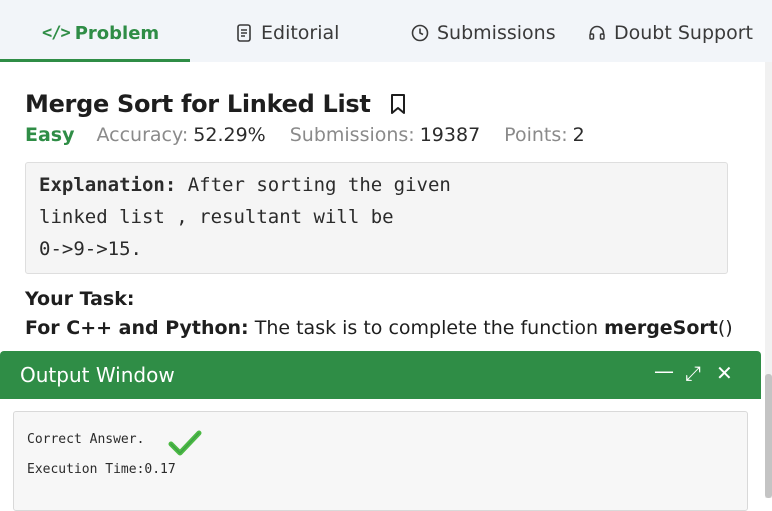  What do you see at coordinates (578, 135) in the screenshot?
I see `points-value: 2` at bounding box center [578, 135].